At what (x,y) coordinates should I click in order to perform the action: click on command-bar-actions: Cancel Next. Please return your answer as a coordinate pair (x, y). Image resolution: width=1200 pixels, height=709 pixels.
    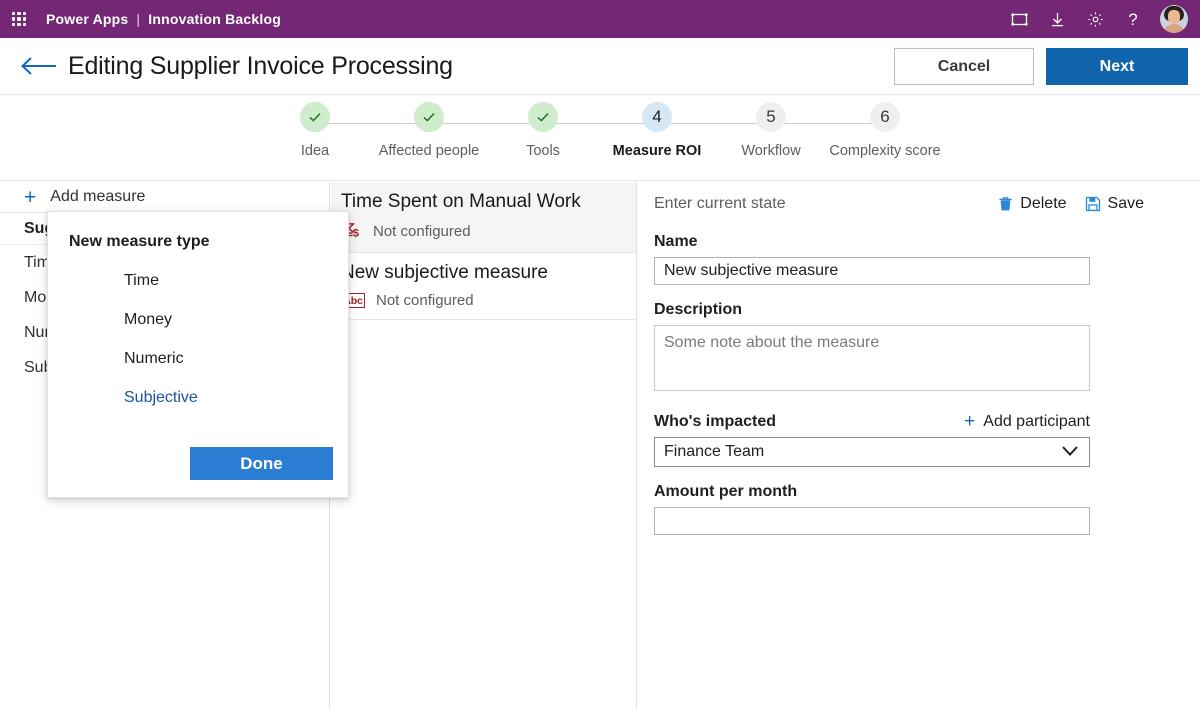
    Looking at the image, I should click on (1041, 66).